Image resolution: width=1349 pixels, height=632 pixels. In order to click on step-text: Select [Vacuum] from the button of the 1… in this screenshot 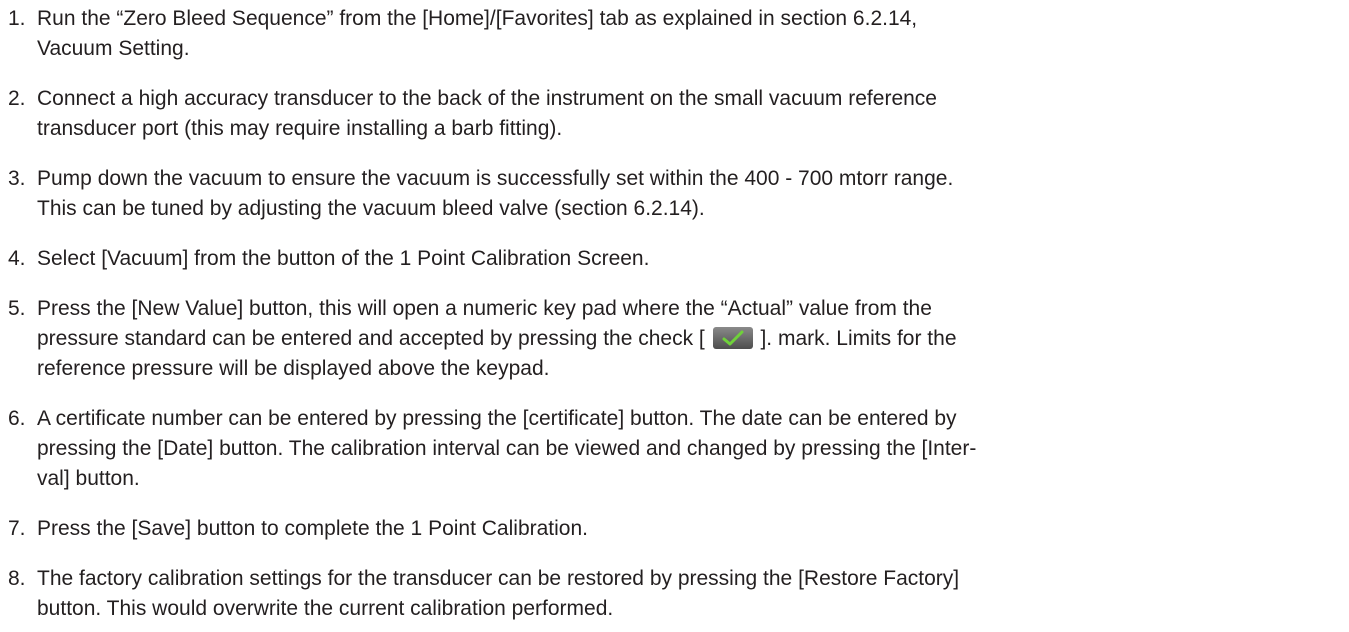, I will do `click(687, 259)`.